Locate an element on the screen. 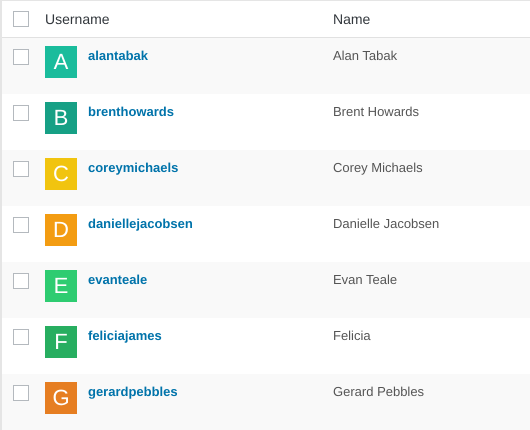 The image size is (530, 430). username-link: brenthowards is located at coordinates (131, 111).